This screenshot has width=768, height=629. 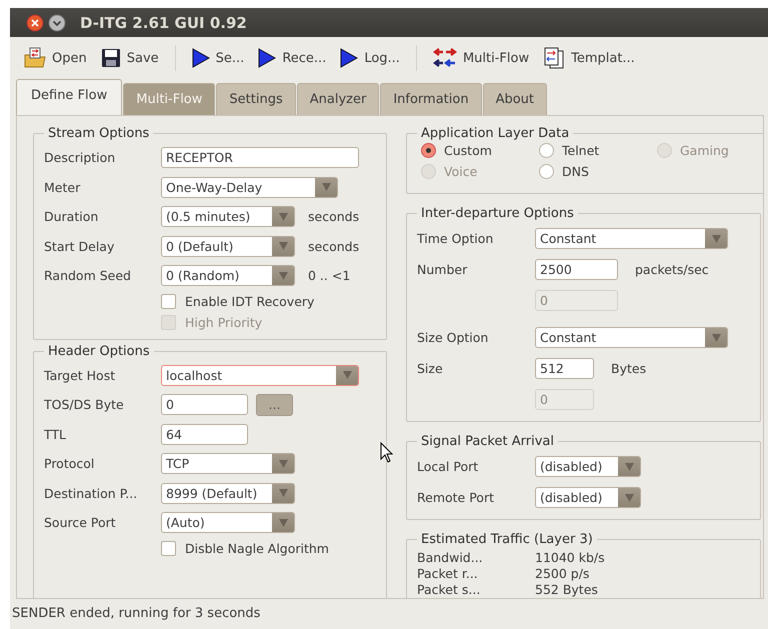 What do you see at coordinates (338, 99) in the screenshot?
I see `tab: Analyzer` at bounding box center [338, 99].